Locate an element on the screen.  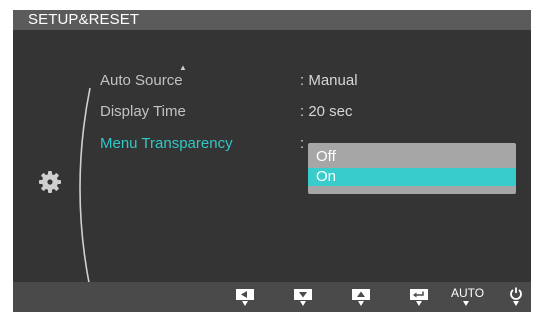
enter-button is located at coordinates (419, 298).